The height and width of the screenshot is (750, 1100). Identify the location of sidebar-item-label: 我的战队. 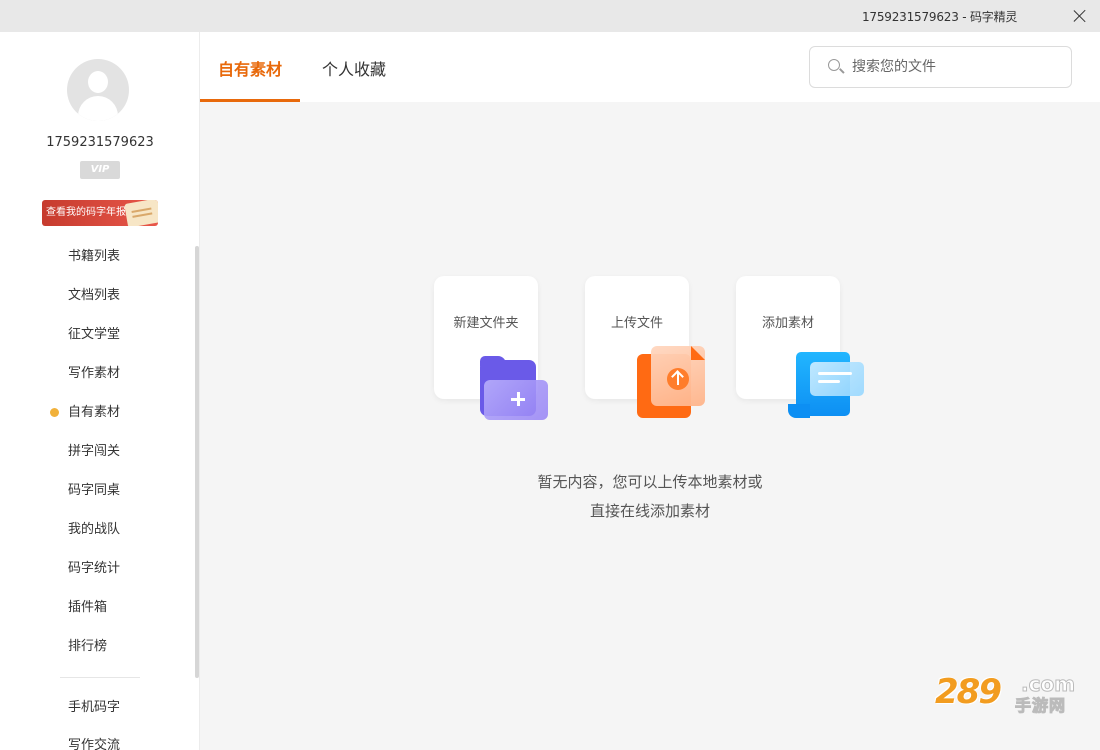
(94, 529).